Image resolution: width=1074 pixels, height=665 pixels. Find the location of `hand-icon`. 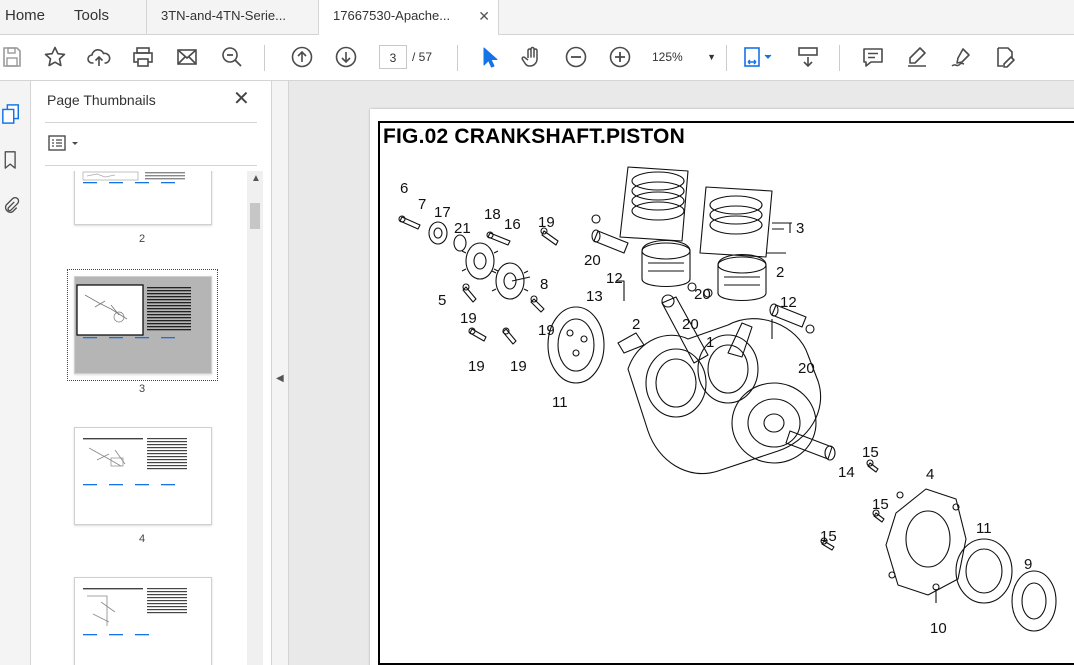

hand-icon is located at coordinates (532, 57).